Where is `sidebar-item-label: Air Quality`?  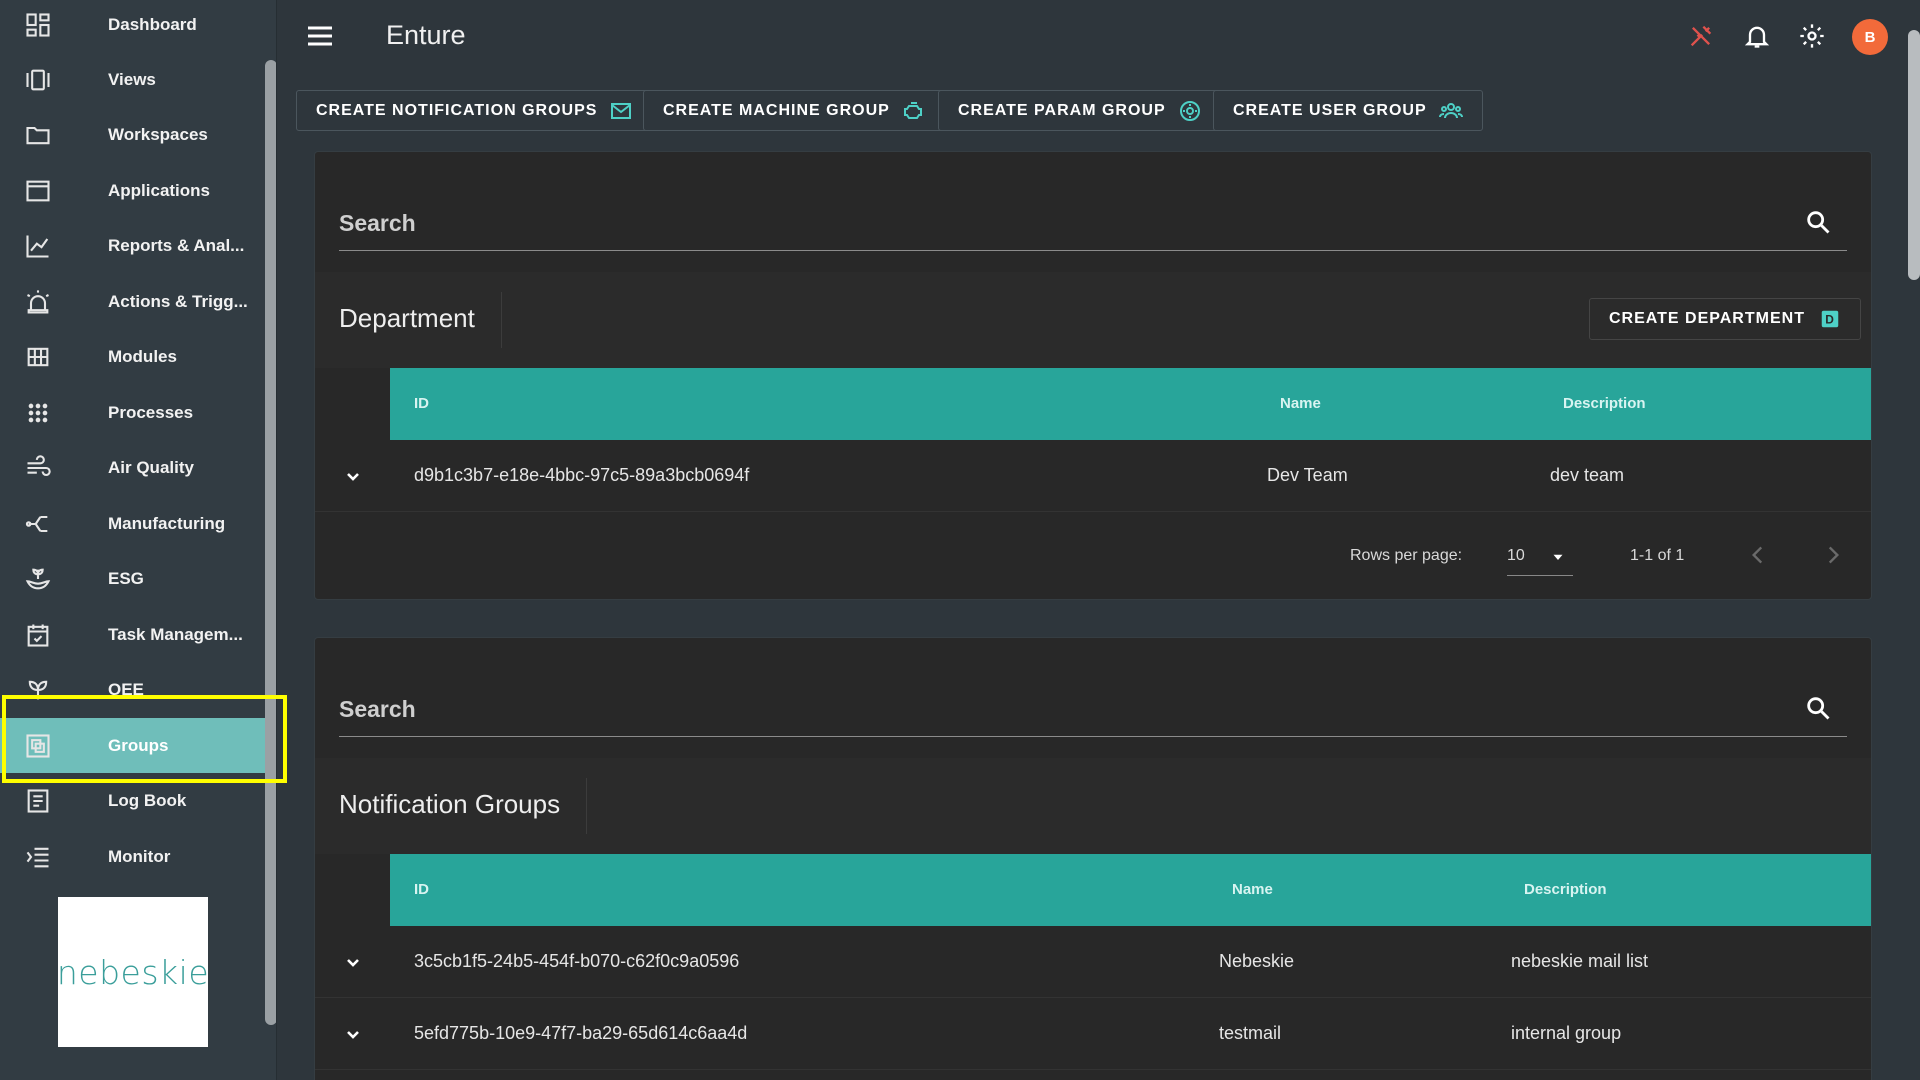
sidebar-item-label: Air Quality is located at coordinates (151, 467).